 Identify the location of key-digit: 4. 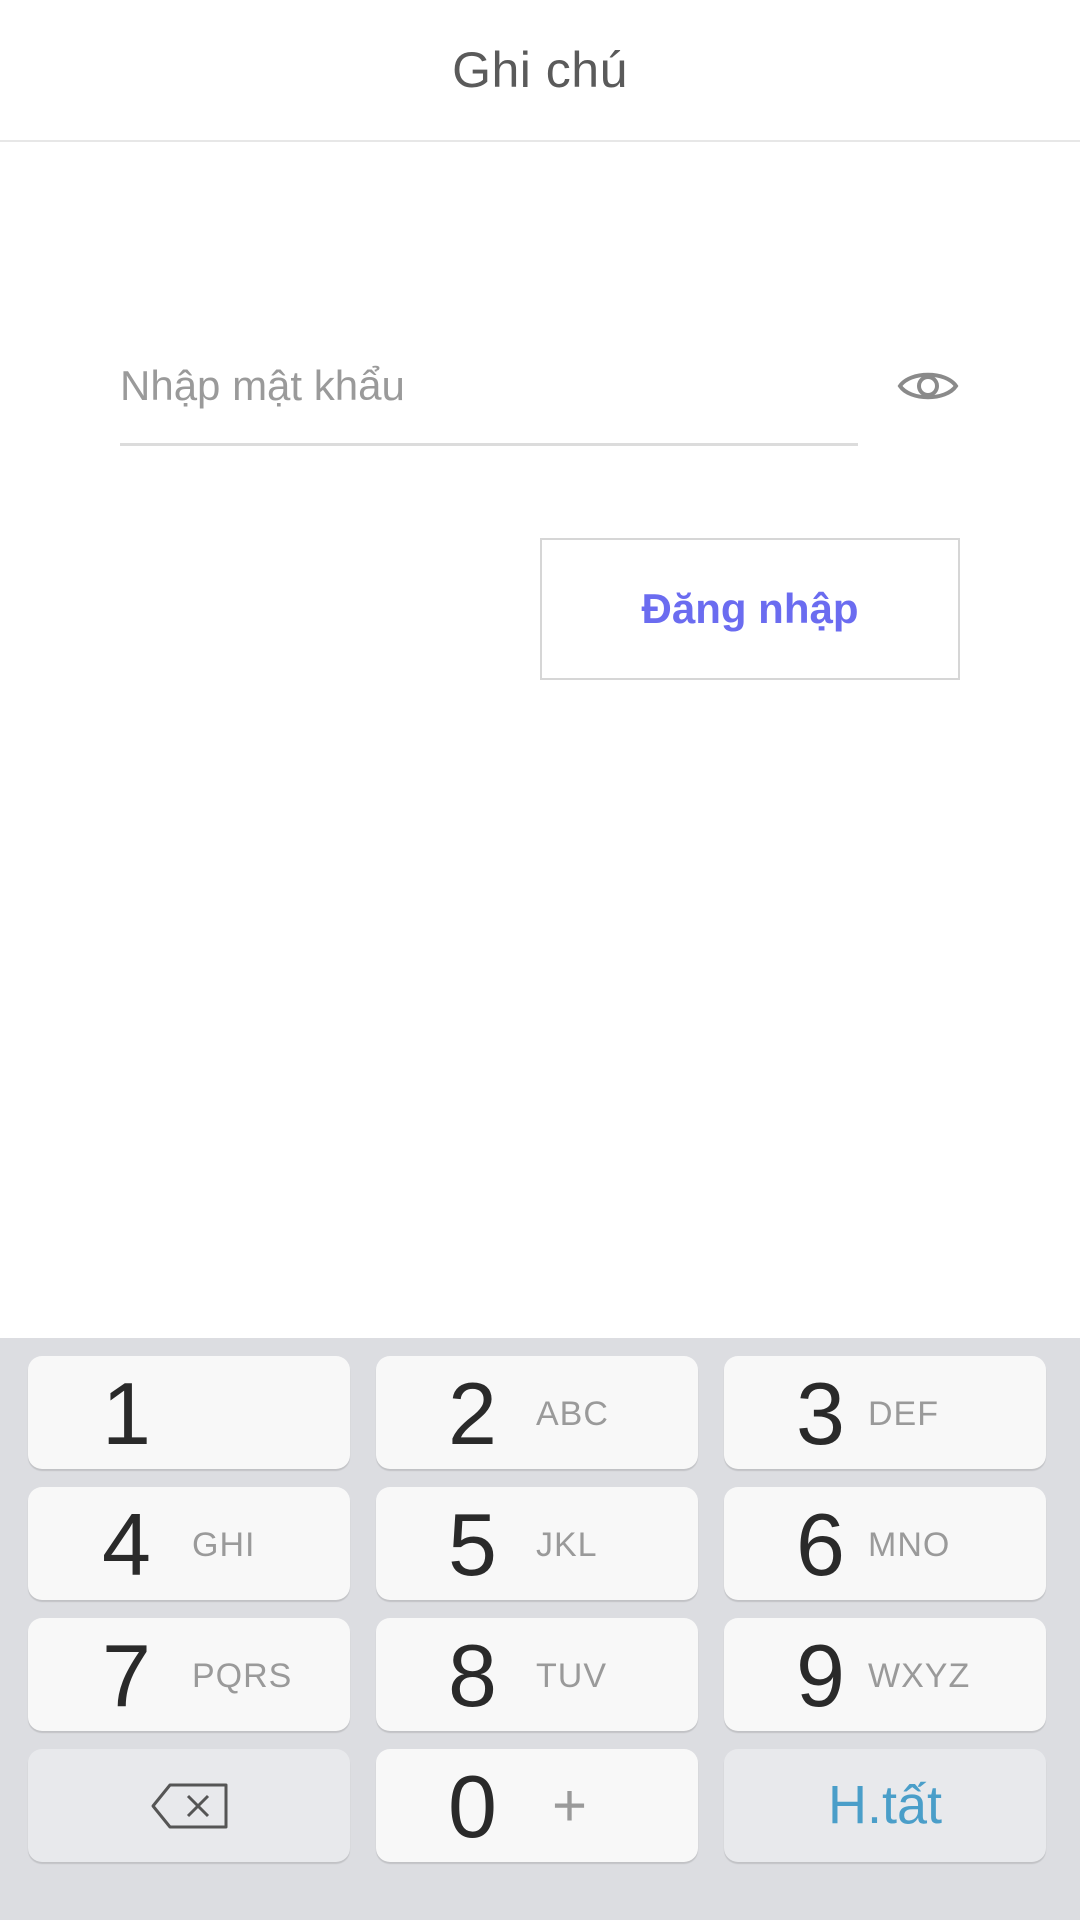
(126, 1544).